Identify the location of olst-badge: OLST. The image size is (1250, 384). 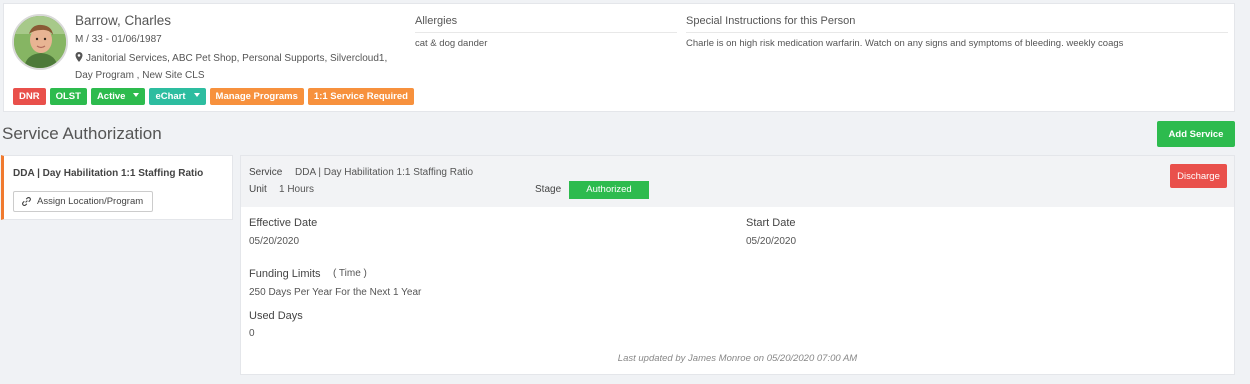
(68, 96).